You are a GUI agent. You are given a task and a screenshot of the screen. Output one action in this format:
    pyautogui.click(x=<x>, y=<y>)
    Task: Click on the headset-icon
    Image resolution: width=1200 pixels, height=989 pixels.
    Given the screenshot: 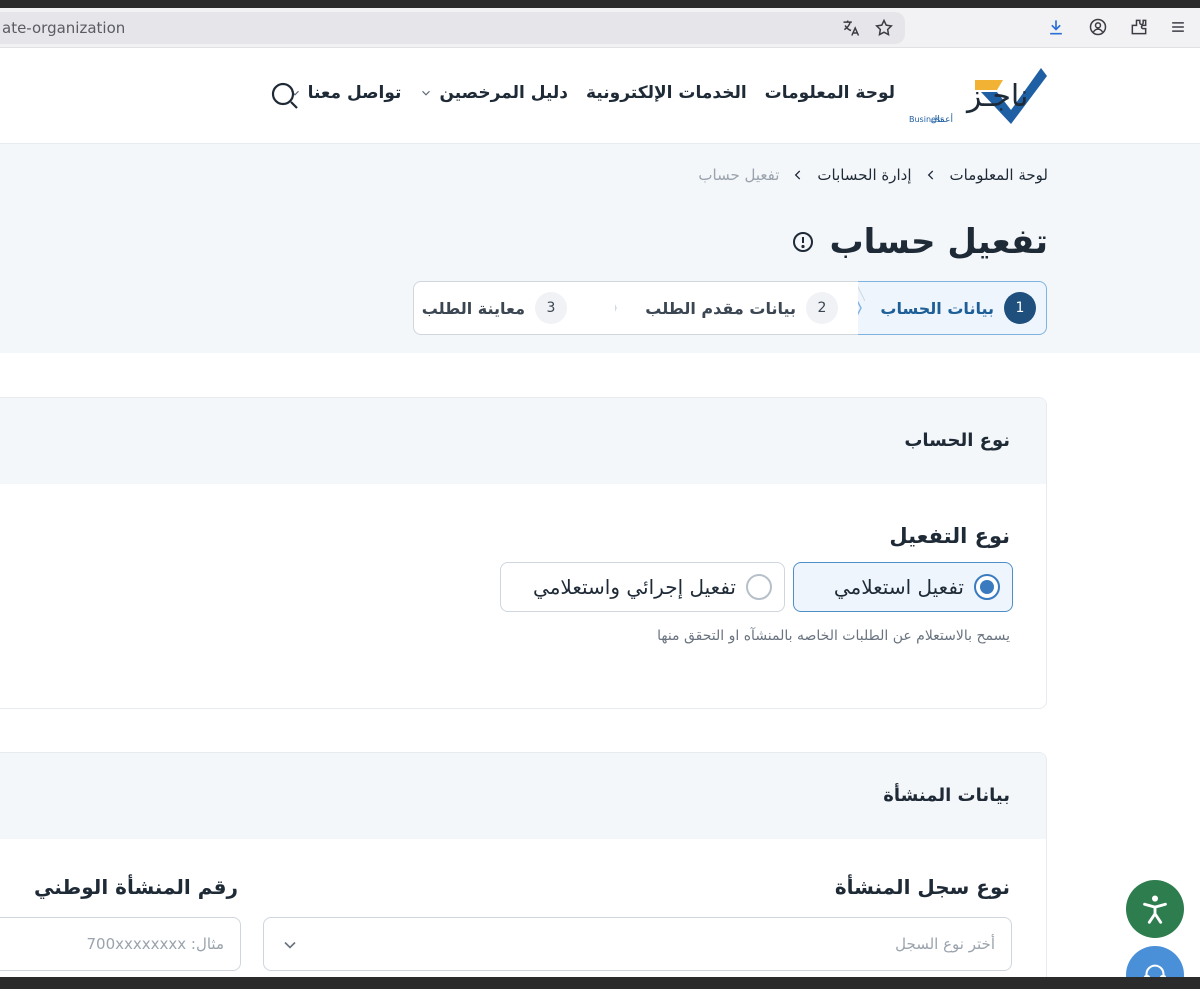 What is the action you would take?
    pyautogui.click(x=1155, y=970)
    